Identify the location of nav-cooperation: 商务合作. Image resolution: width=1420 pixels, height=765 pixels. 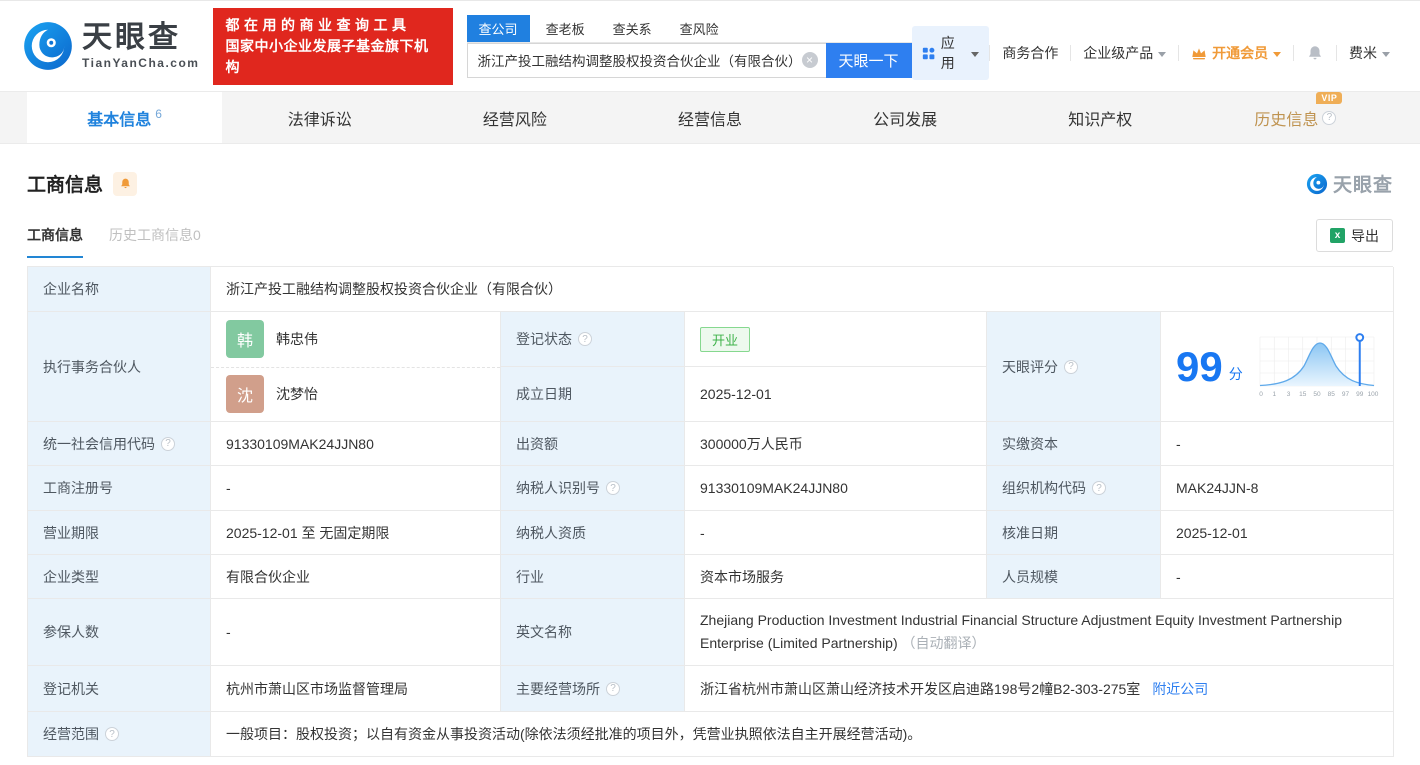
(1030, 53).